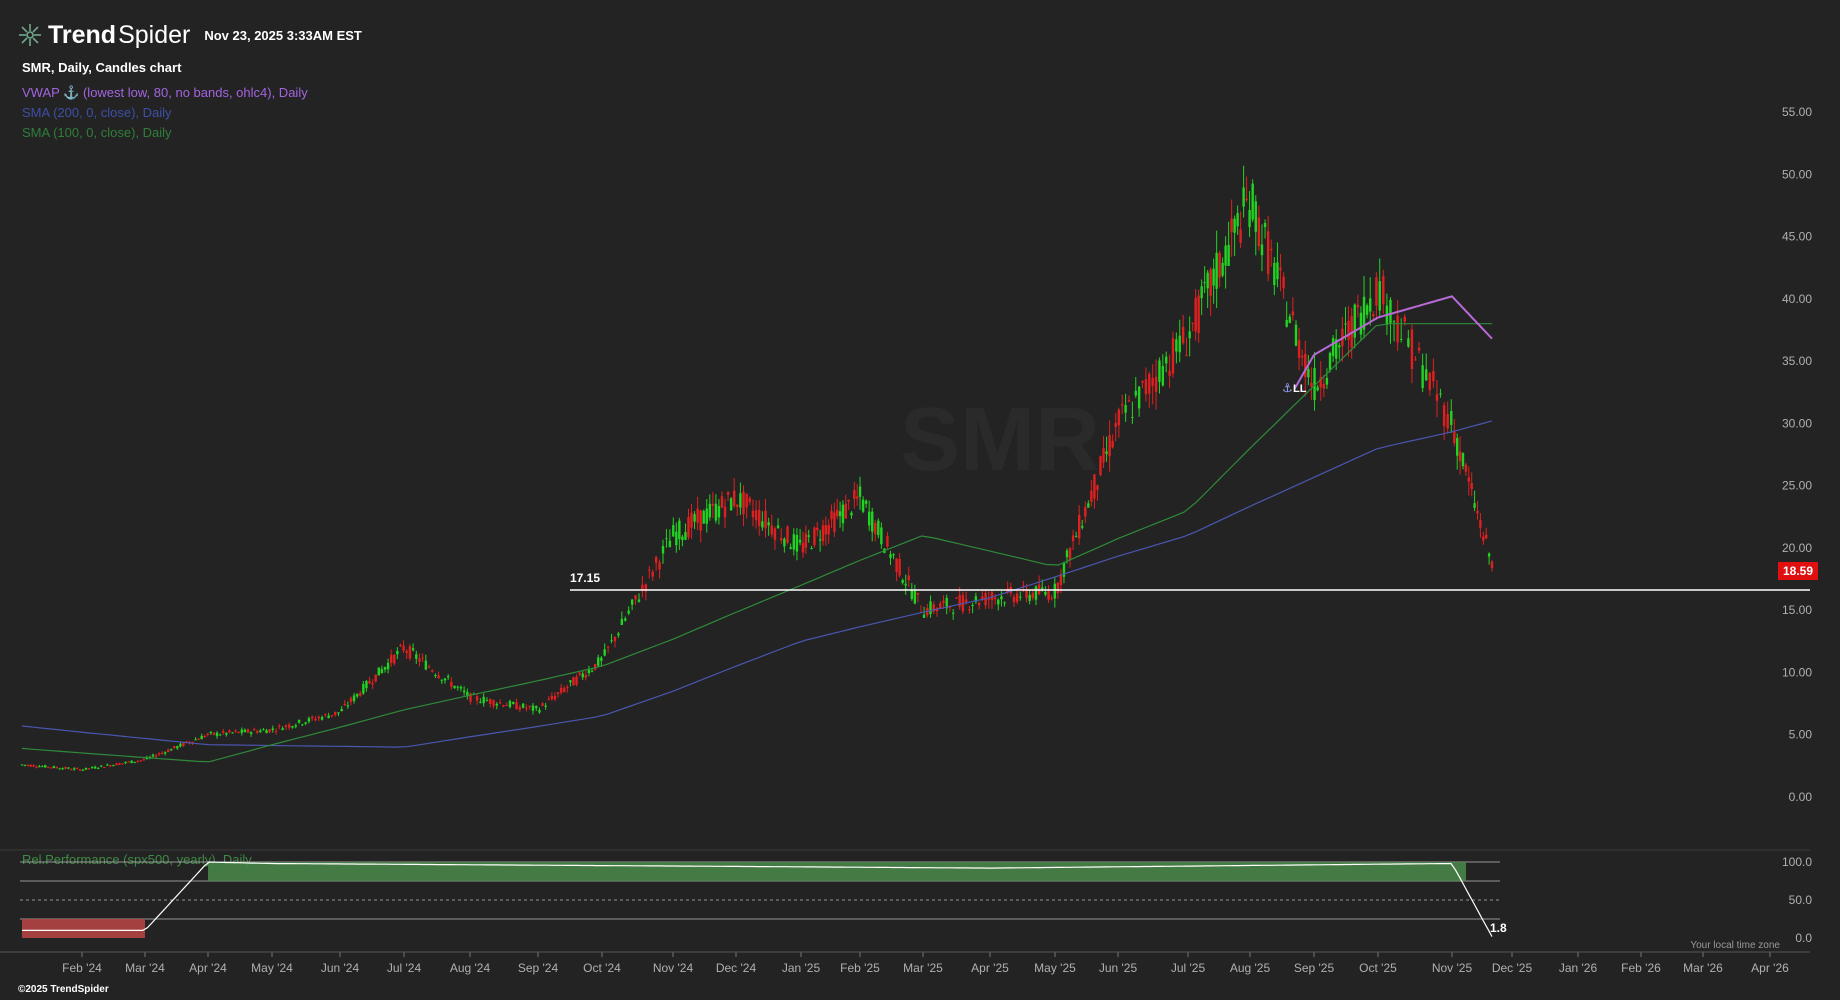 The height and width of the screenshot is (1000, 1840). Describe the element at coordinates (1798, 571) in the screenshot. I see `price-tag-value: 18.59` at that location.